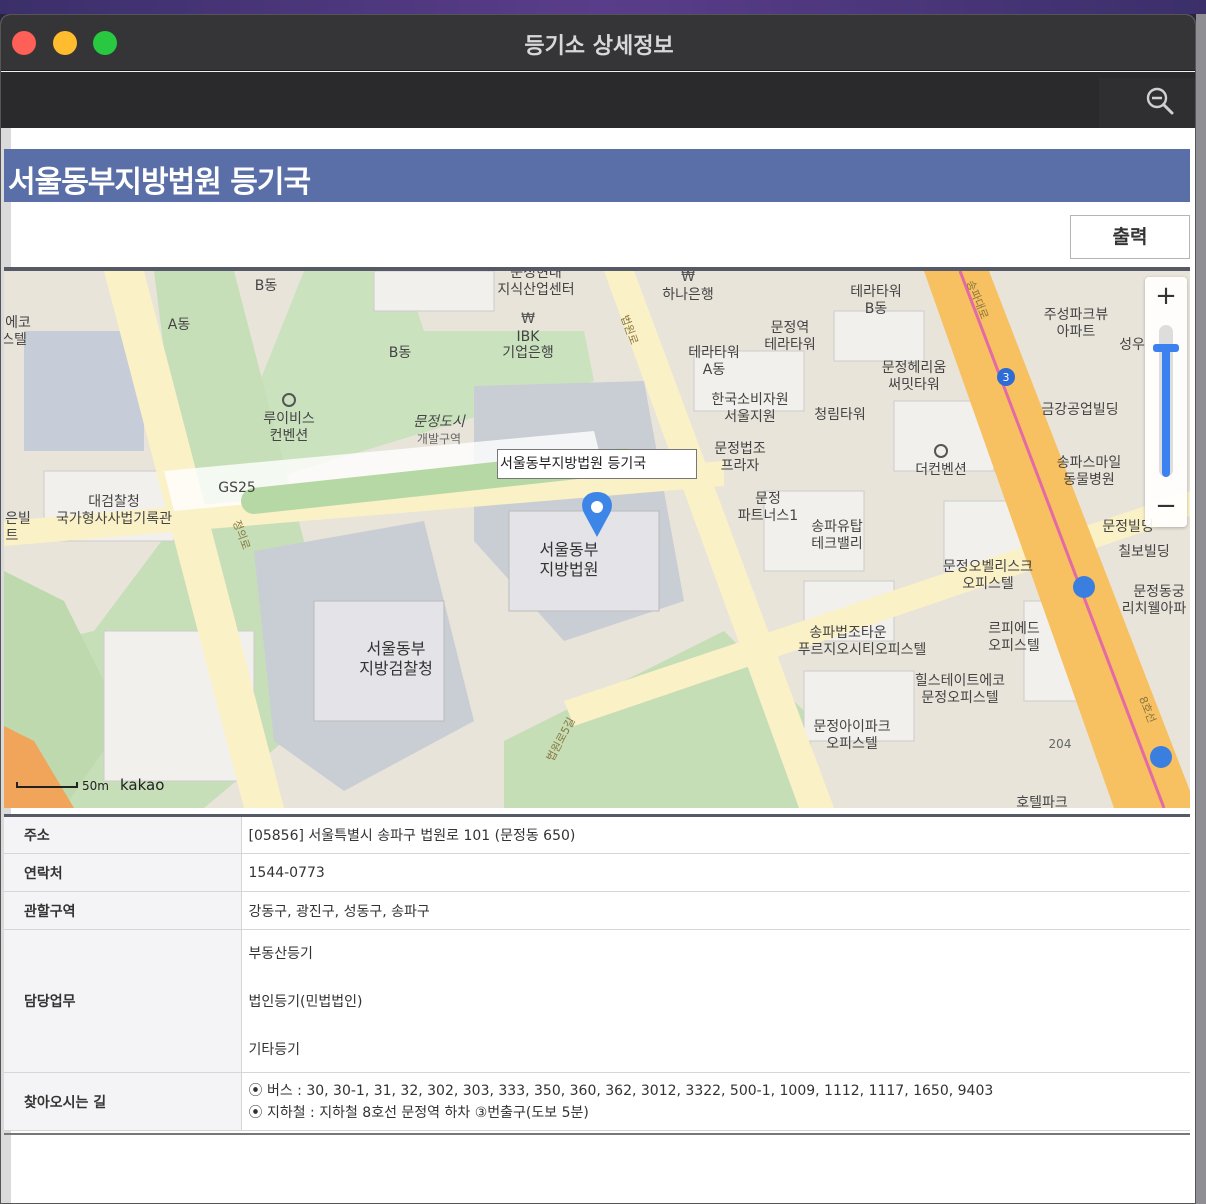 The height and width of the screenshot is (1204, 1206). What do you see at coordinates (740, 466) in the screenshot?
I see `map-label: 프라자` at bounding box center [740, 466].